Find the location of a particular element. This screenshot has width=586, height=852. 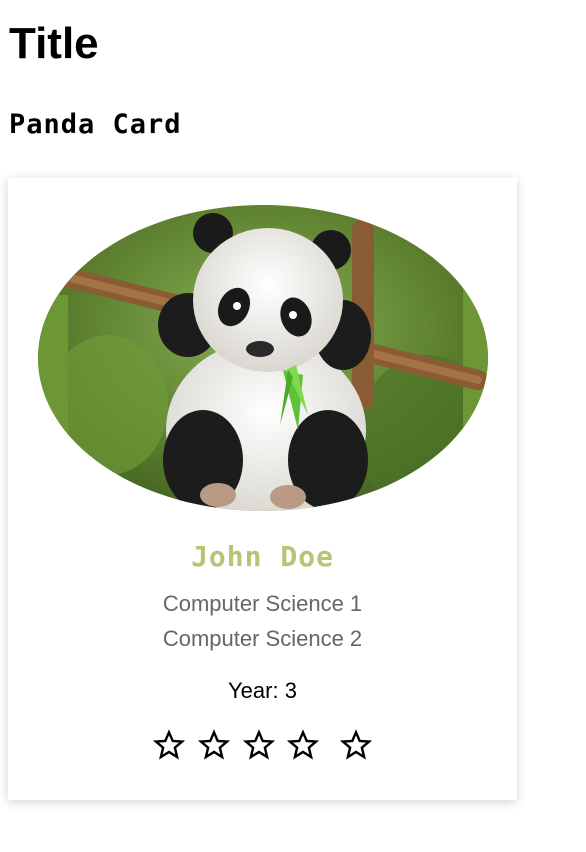

star-rating is located at coordinates (262, 748).